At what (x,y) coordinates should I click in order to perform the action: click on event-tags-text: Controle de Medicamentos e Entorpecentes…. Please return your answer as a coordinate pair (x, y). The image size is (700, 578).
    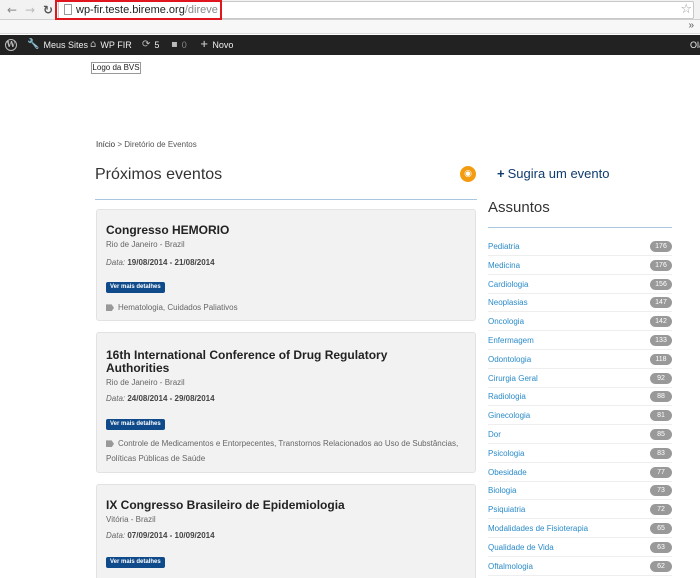
    Looking at the image, I should click on (282, 451).